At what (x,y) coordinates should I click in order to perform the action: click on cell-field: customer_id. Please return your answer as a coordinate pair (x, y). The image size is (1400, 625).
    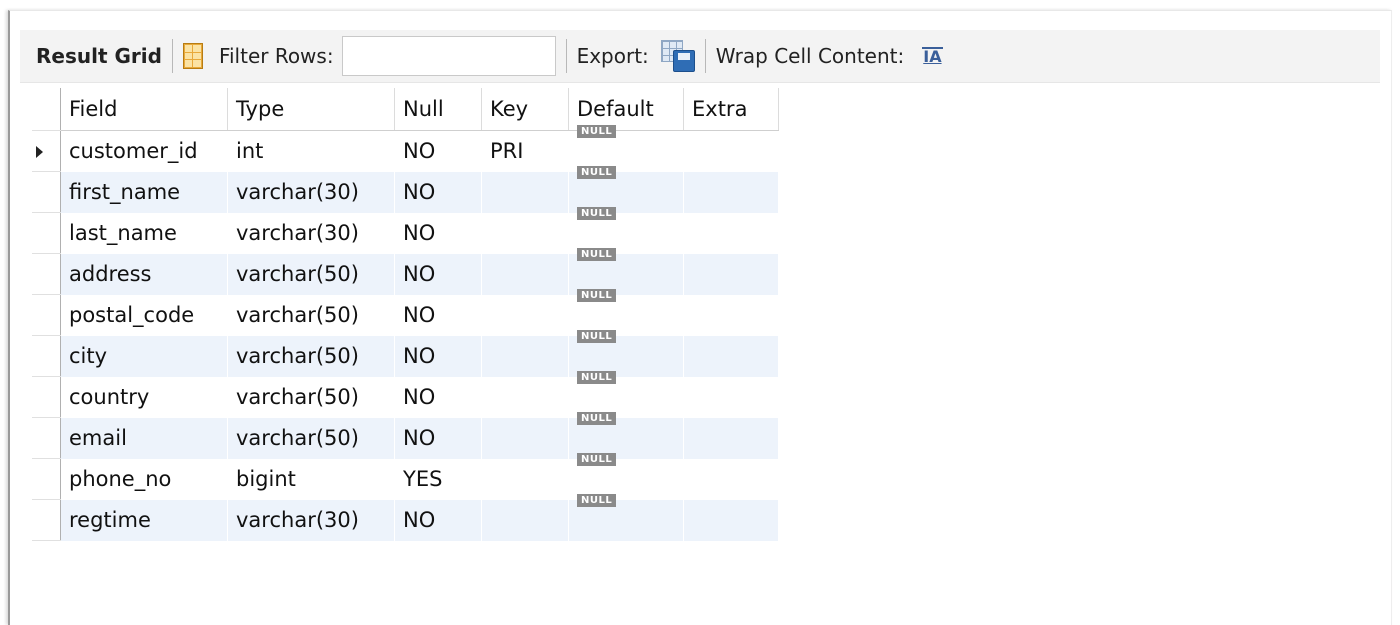
    Looking at the image, I should click on (144, 151).